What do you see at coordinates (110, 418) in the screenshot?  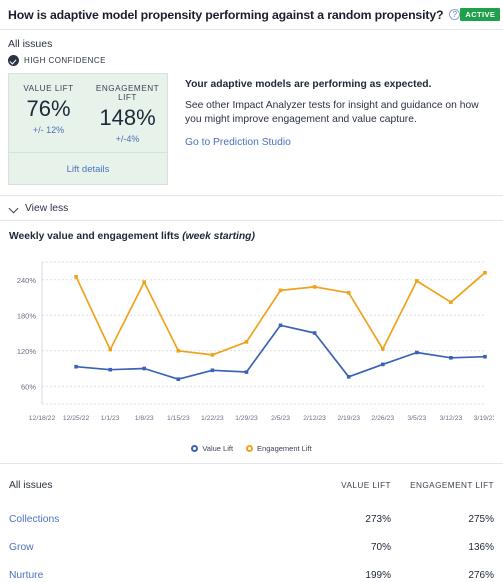 I see `x-axis-tick-label: 1/1/23` at bounding box center [110, 418].